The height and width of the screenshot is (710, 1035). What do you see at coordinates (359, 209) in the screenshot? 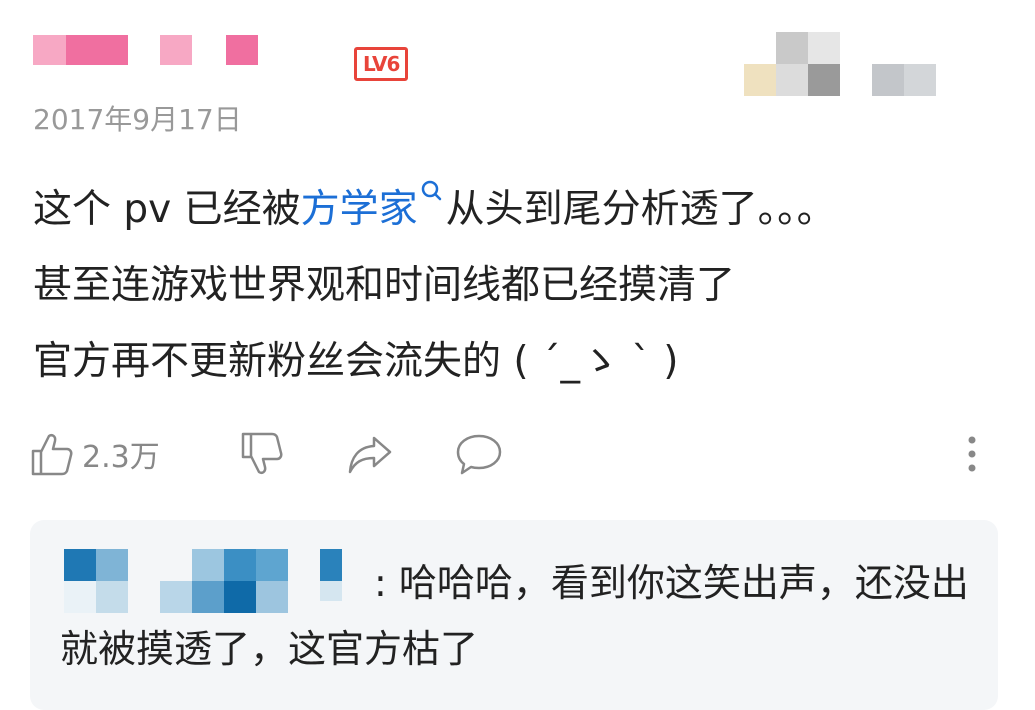
I see `topic-link: 方学家` at bounding box center [359, 209].